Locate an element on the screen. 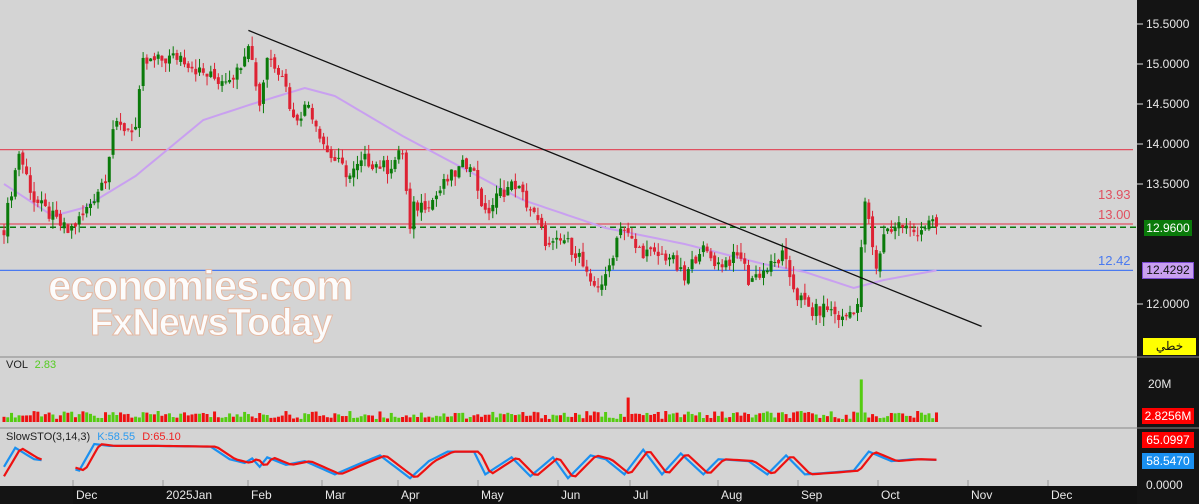 Image resolution: width=1199 pixels, height=504 pixels. y-tick-label: 15.5000 is located at coordinates (1168, 24).